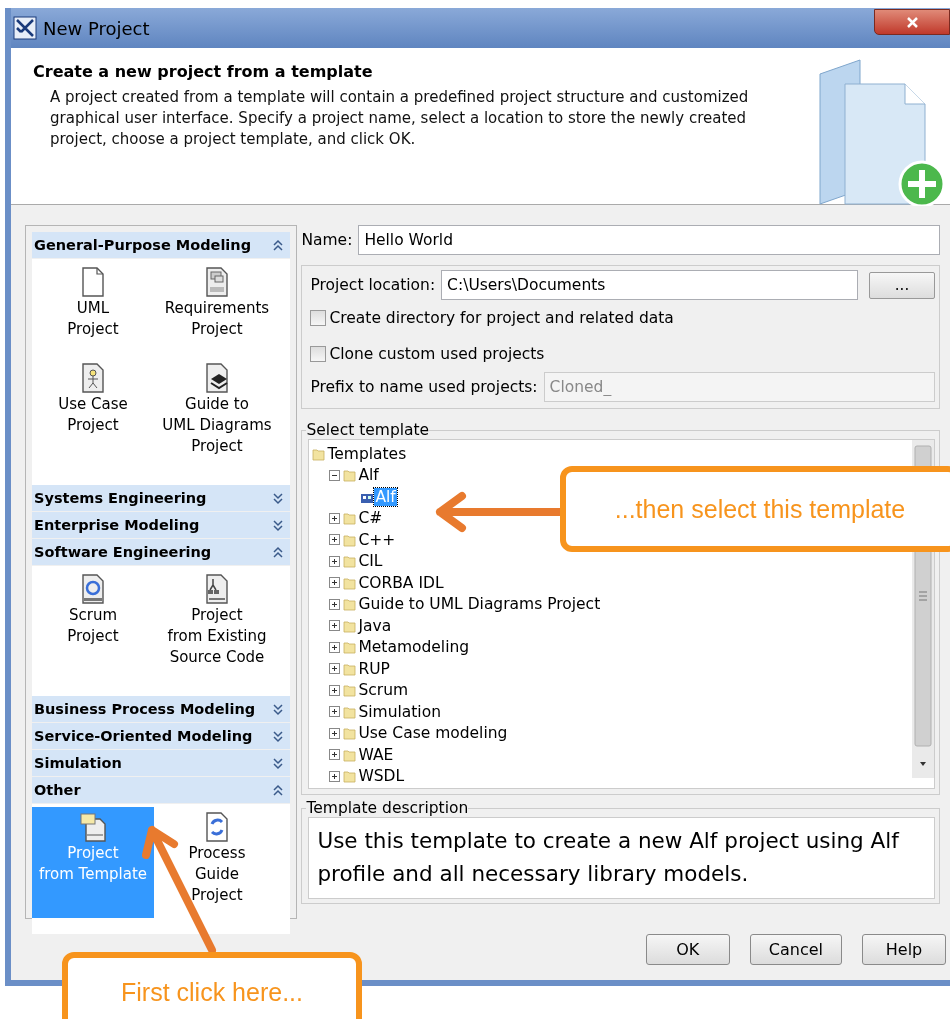 The width and height of the screenshot is (950, 1019). I want to click on tree-item: WAE, so click(376, 754).